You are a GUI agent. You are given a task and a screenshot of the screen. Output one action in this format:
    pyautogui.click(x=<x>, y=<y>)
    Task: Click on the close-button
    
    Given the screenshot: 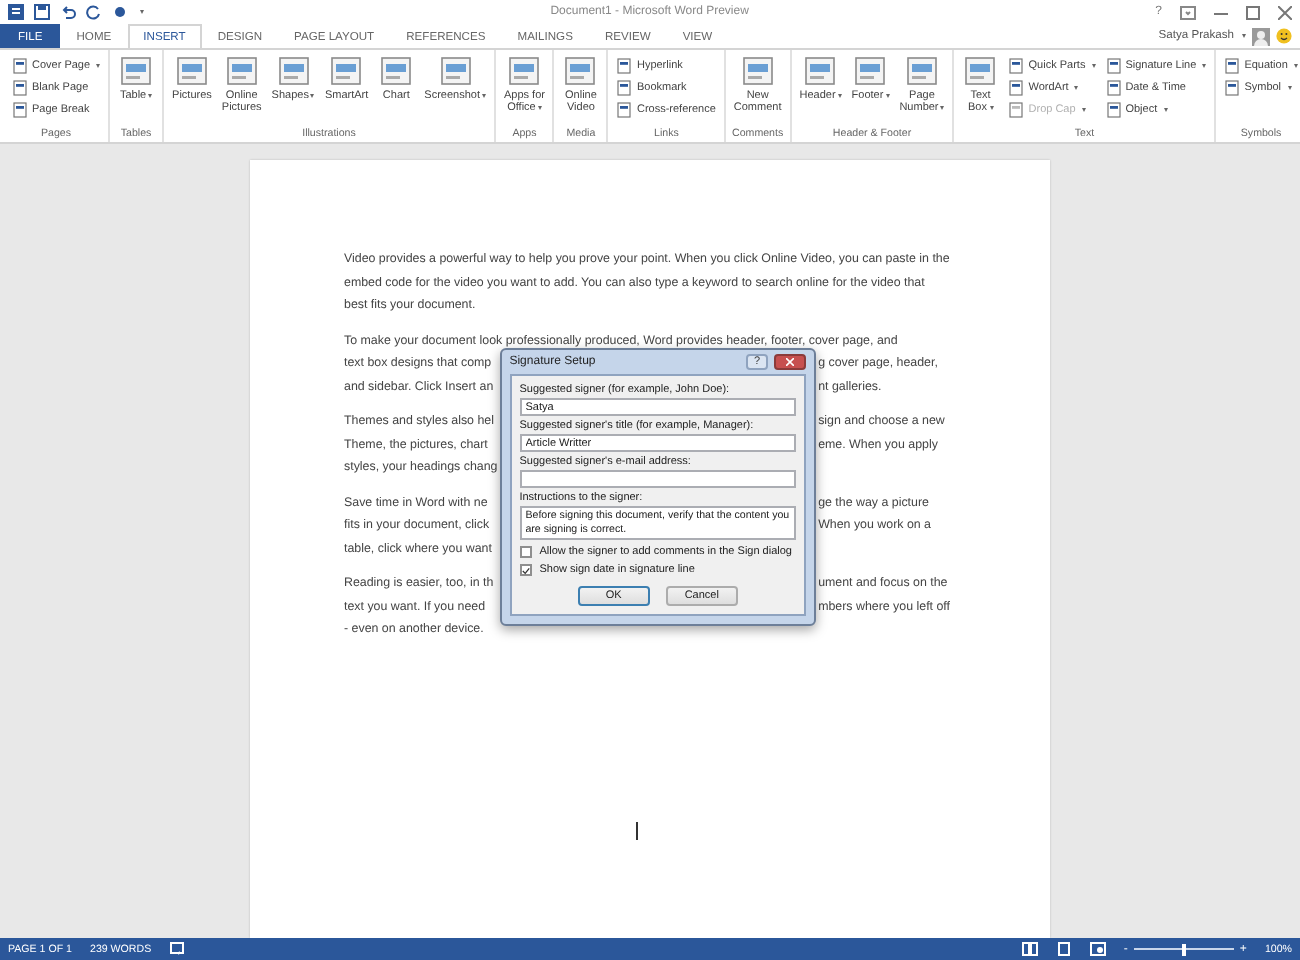 What is the action you would take?
    pyautogui.click(x=790, y=362)
    